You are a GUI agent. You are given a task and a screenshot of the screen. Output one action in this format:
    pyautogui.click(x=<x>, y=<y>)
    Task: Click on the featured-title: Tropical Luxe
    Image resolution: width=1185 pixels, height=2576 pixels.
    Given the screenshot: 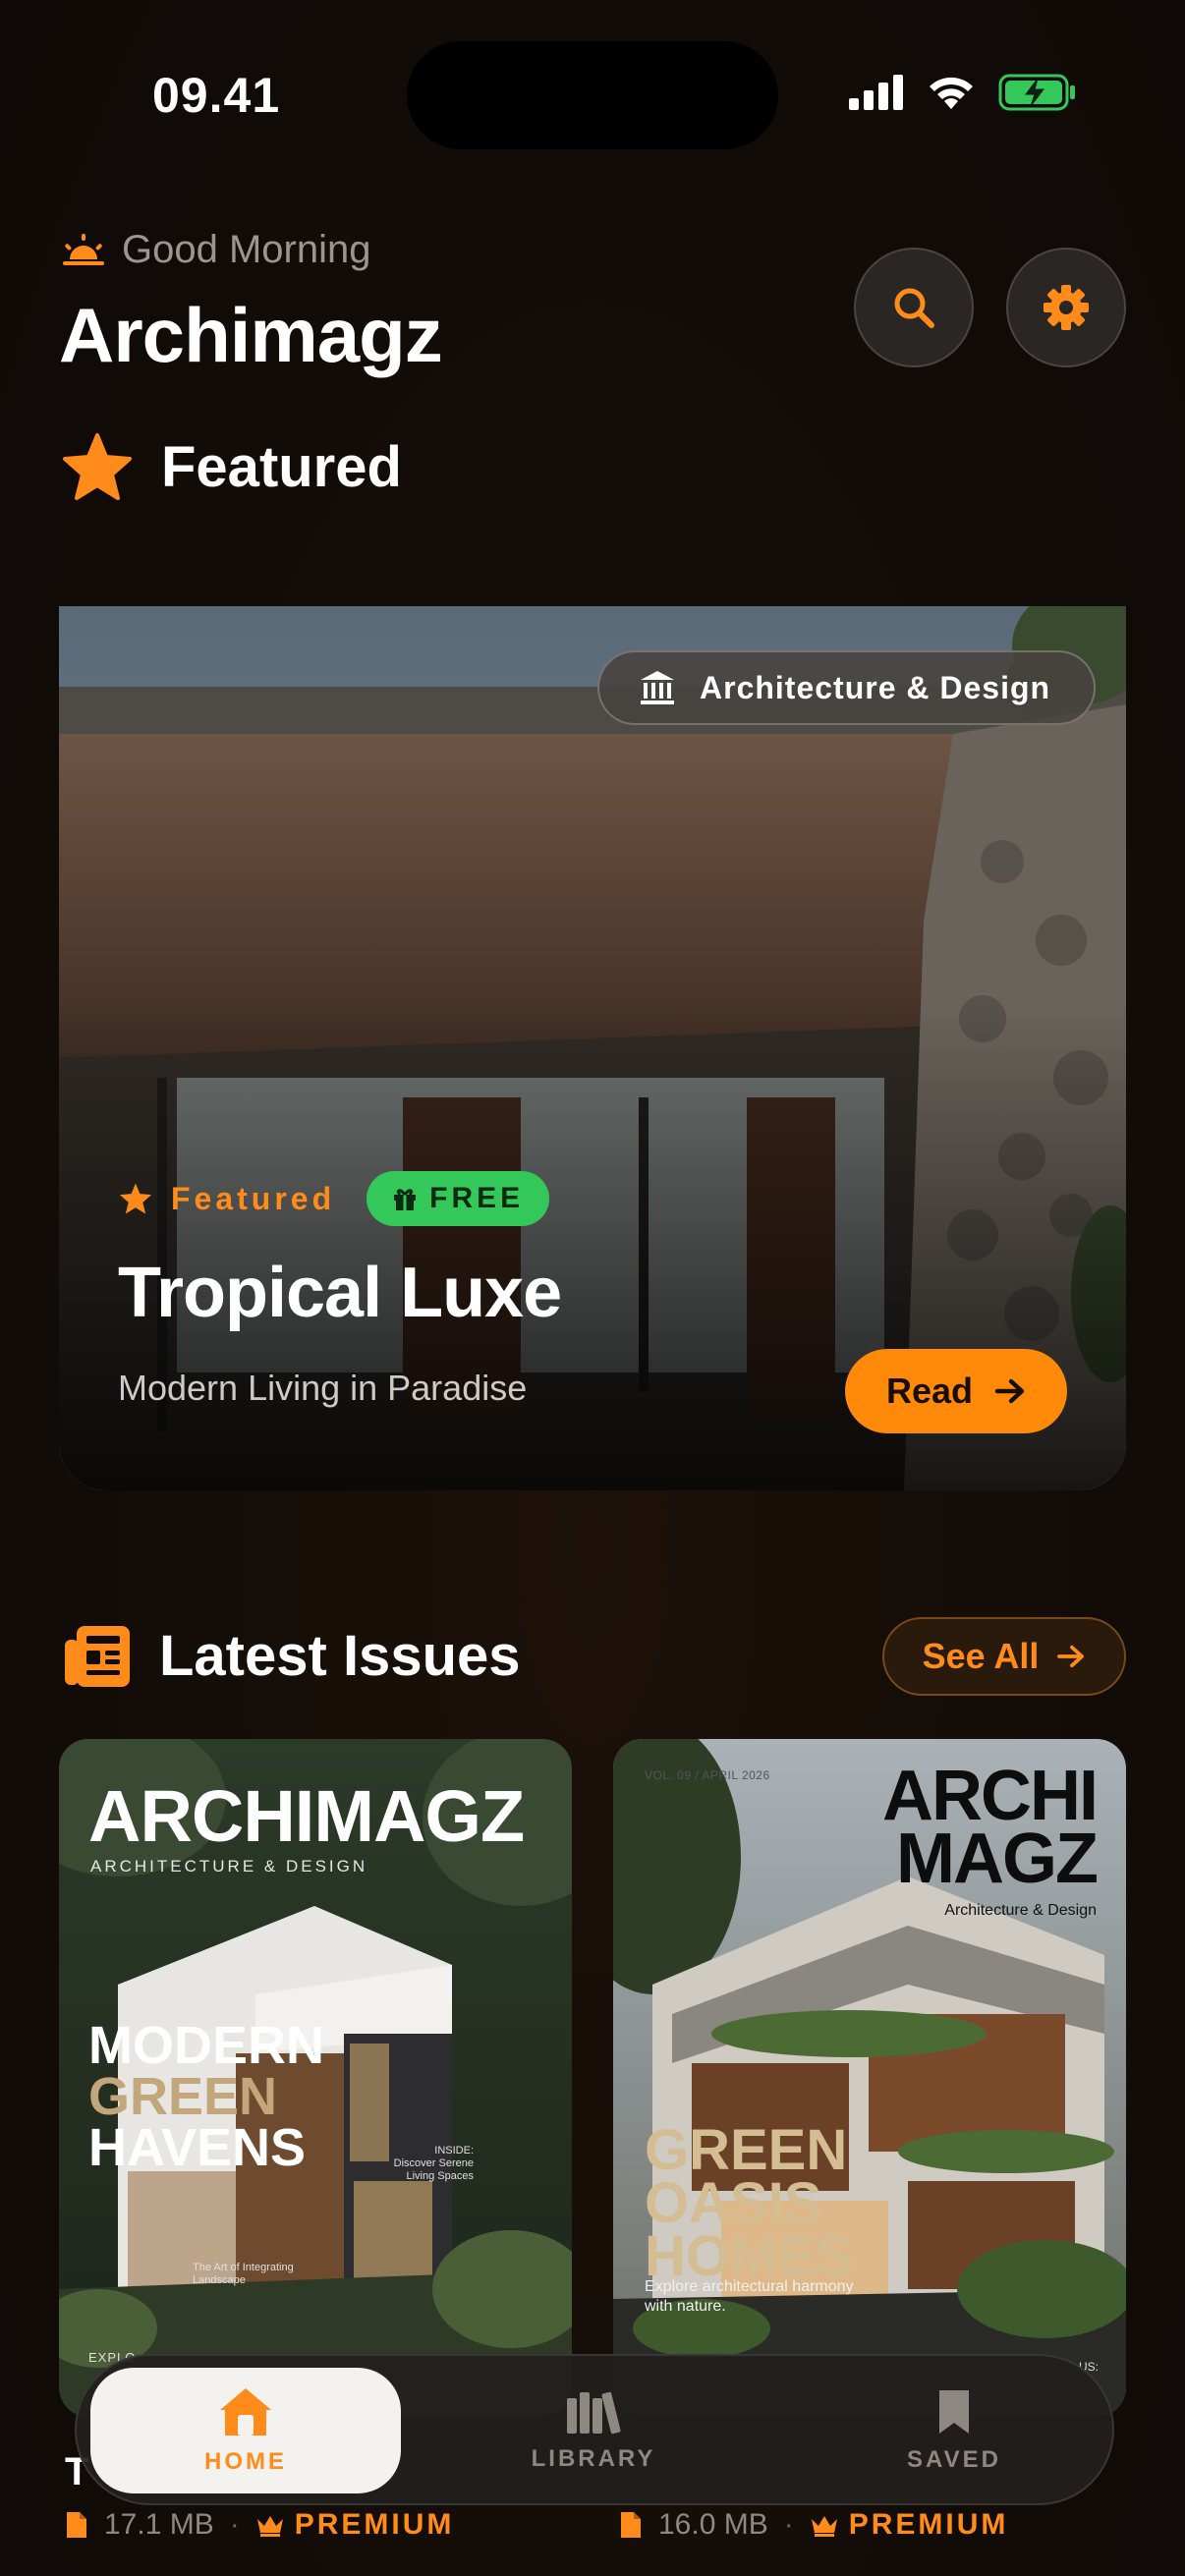 What is the action you would take?
    pyautogui.click(x=340, y=1293)
    